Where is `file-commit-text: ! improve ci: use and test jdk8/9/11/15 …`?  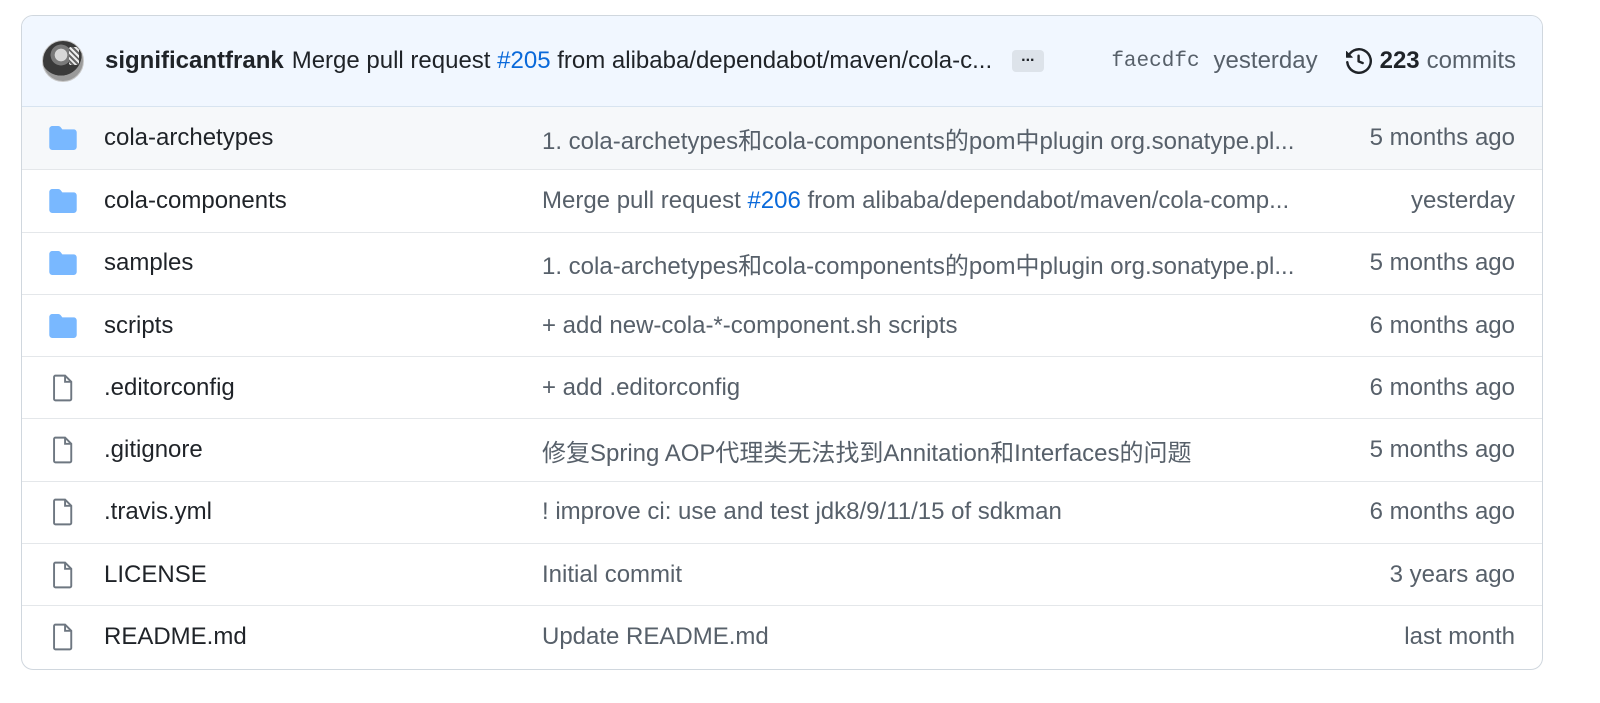
file-commit-text: ! improve ci: use and test jdk8/9/11/15 … is located at coordinates (802, 512).